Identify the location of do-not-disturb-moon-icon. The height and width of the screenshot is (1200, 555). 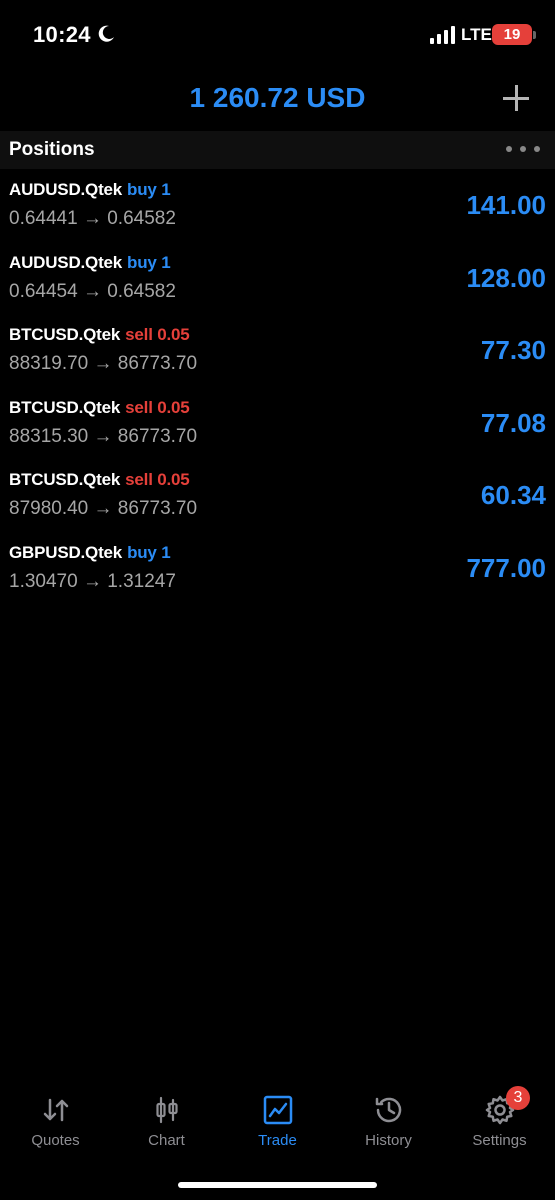
(106, 33).